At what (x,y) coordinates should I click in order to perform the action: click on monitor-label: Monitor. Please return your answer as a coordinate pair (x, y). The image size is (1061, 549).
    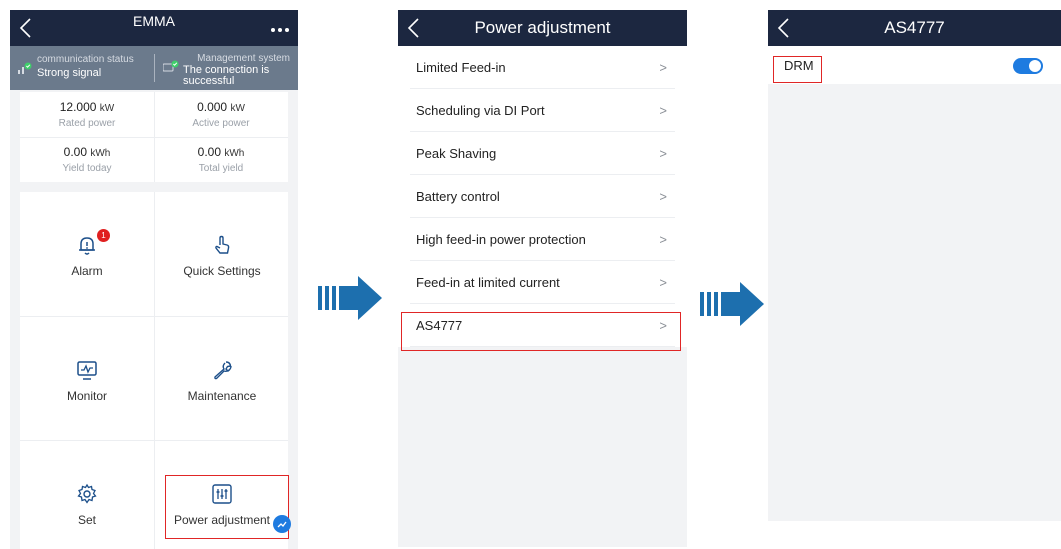
    Looking at the image, I should click on (86, 396).